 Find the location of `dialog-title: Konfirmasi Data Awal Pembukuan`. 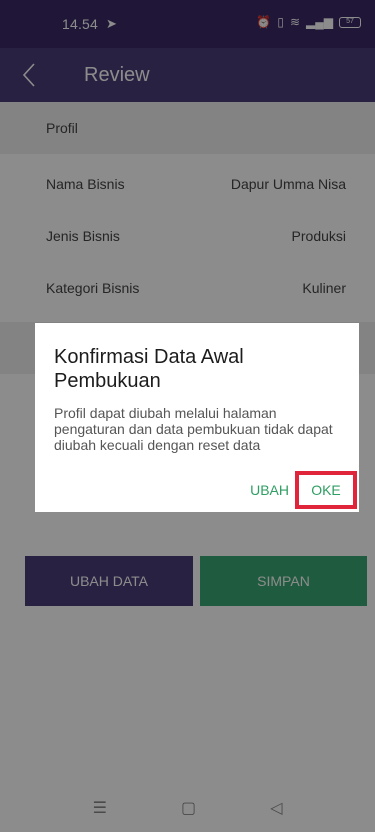

dialog-title: Konfirmasi Data Awal Pembukuan is located at coordinates (149, 369).